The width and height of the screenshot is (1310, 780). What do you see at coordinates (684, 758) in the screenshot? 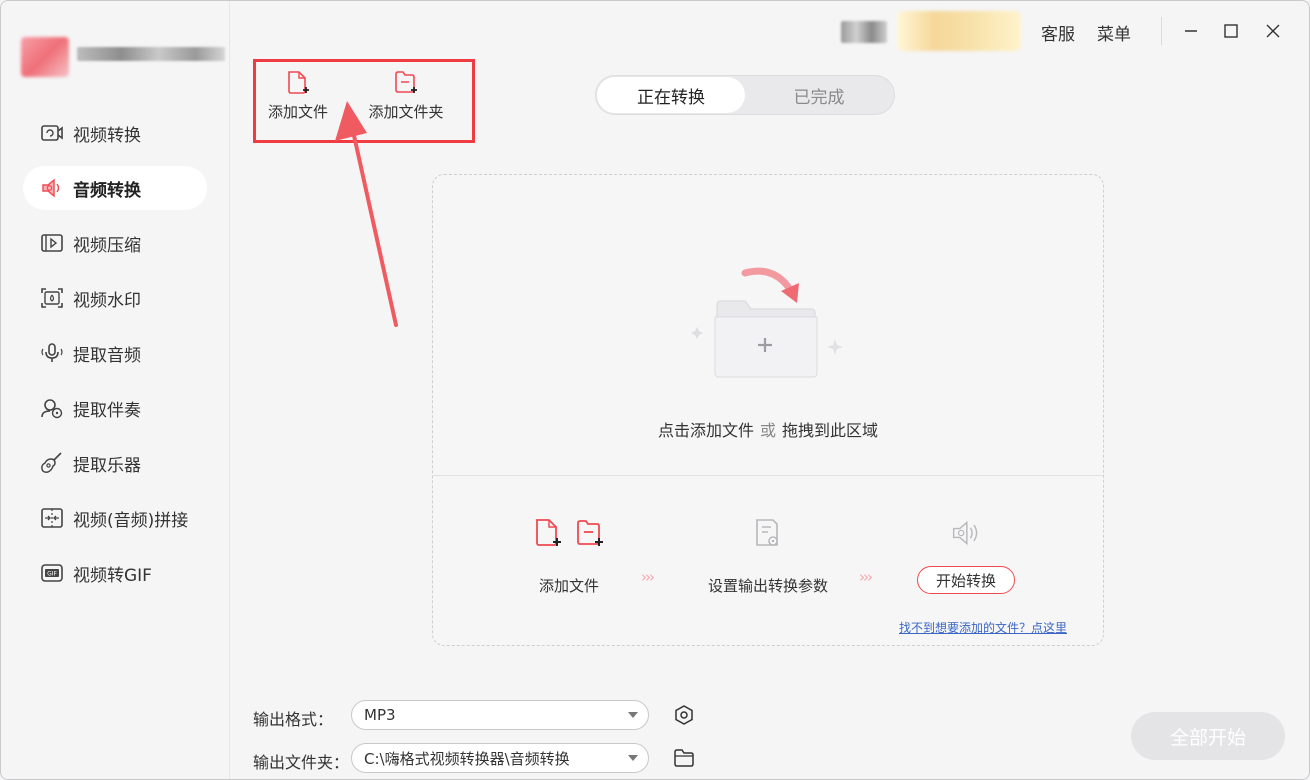
I see `open-folder-icon` at bounding box center [684, 758].